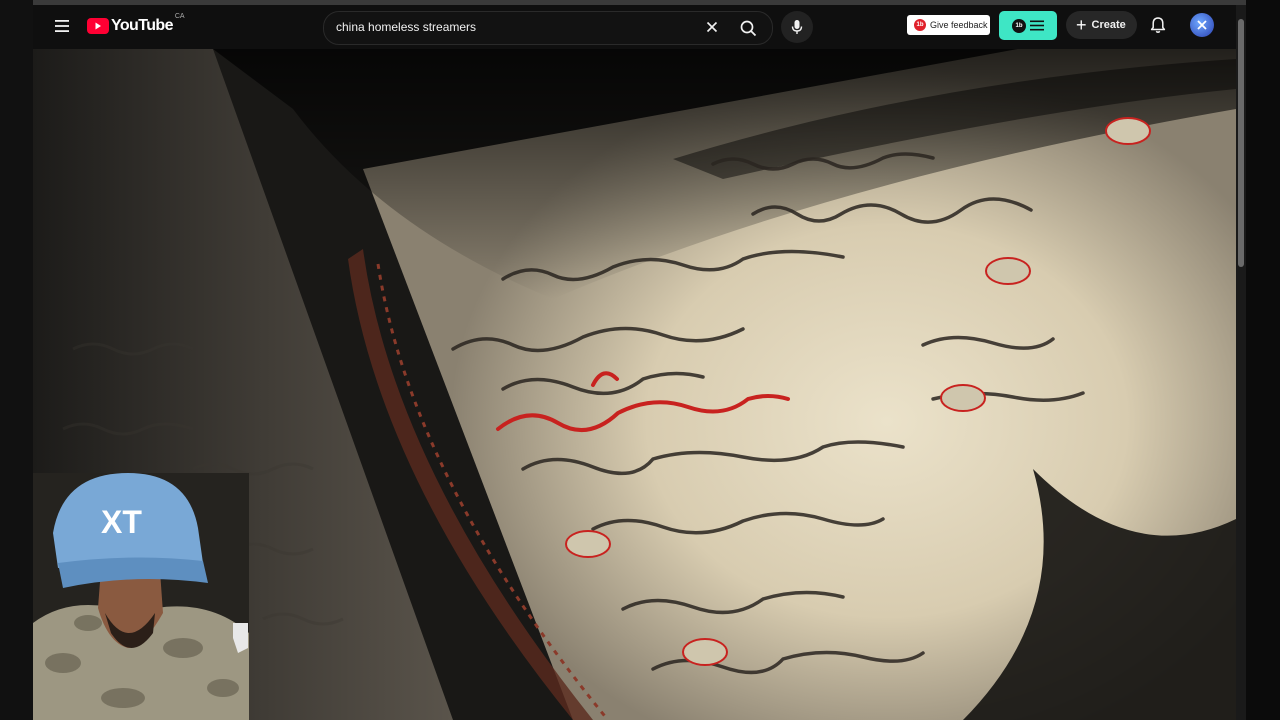 This screenshot has width=1280, height=720. I want to click on youtube-logo: YouTube CA, so click(136, 25).